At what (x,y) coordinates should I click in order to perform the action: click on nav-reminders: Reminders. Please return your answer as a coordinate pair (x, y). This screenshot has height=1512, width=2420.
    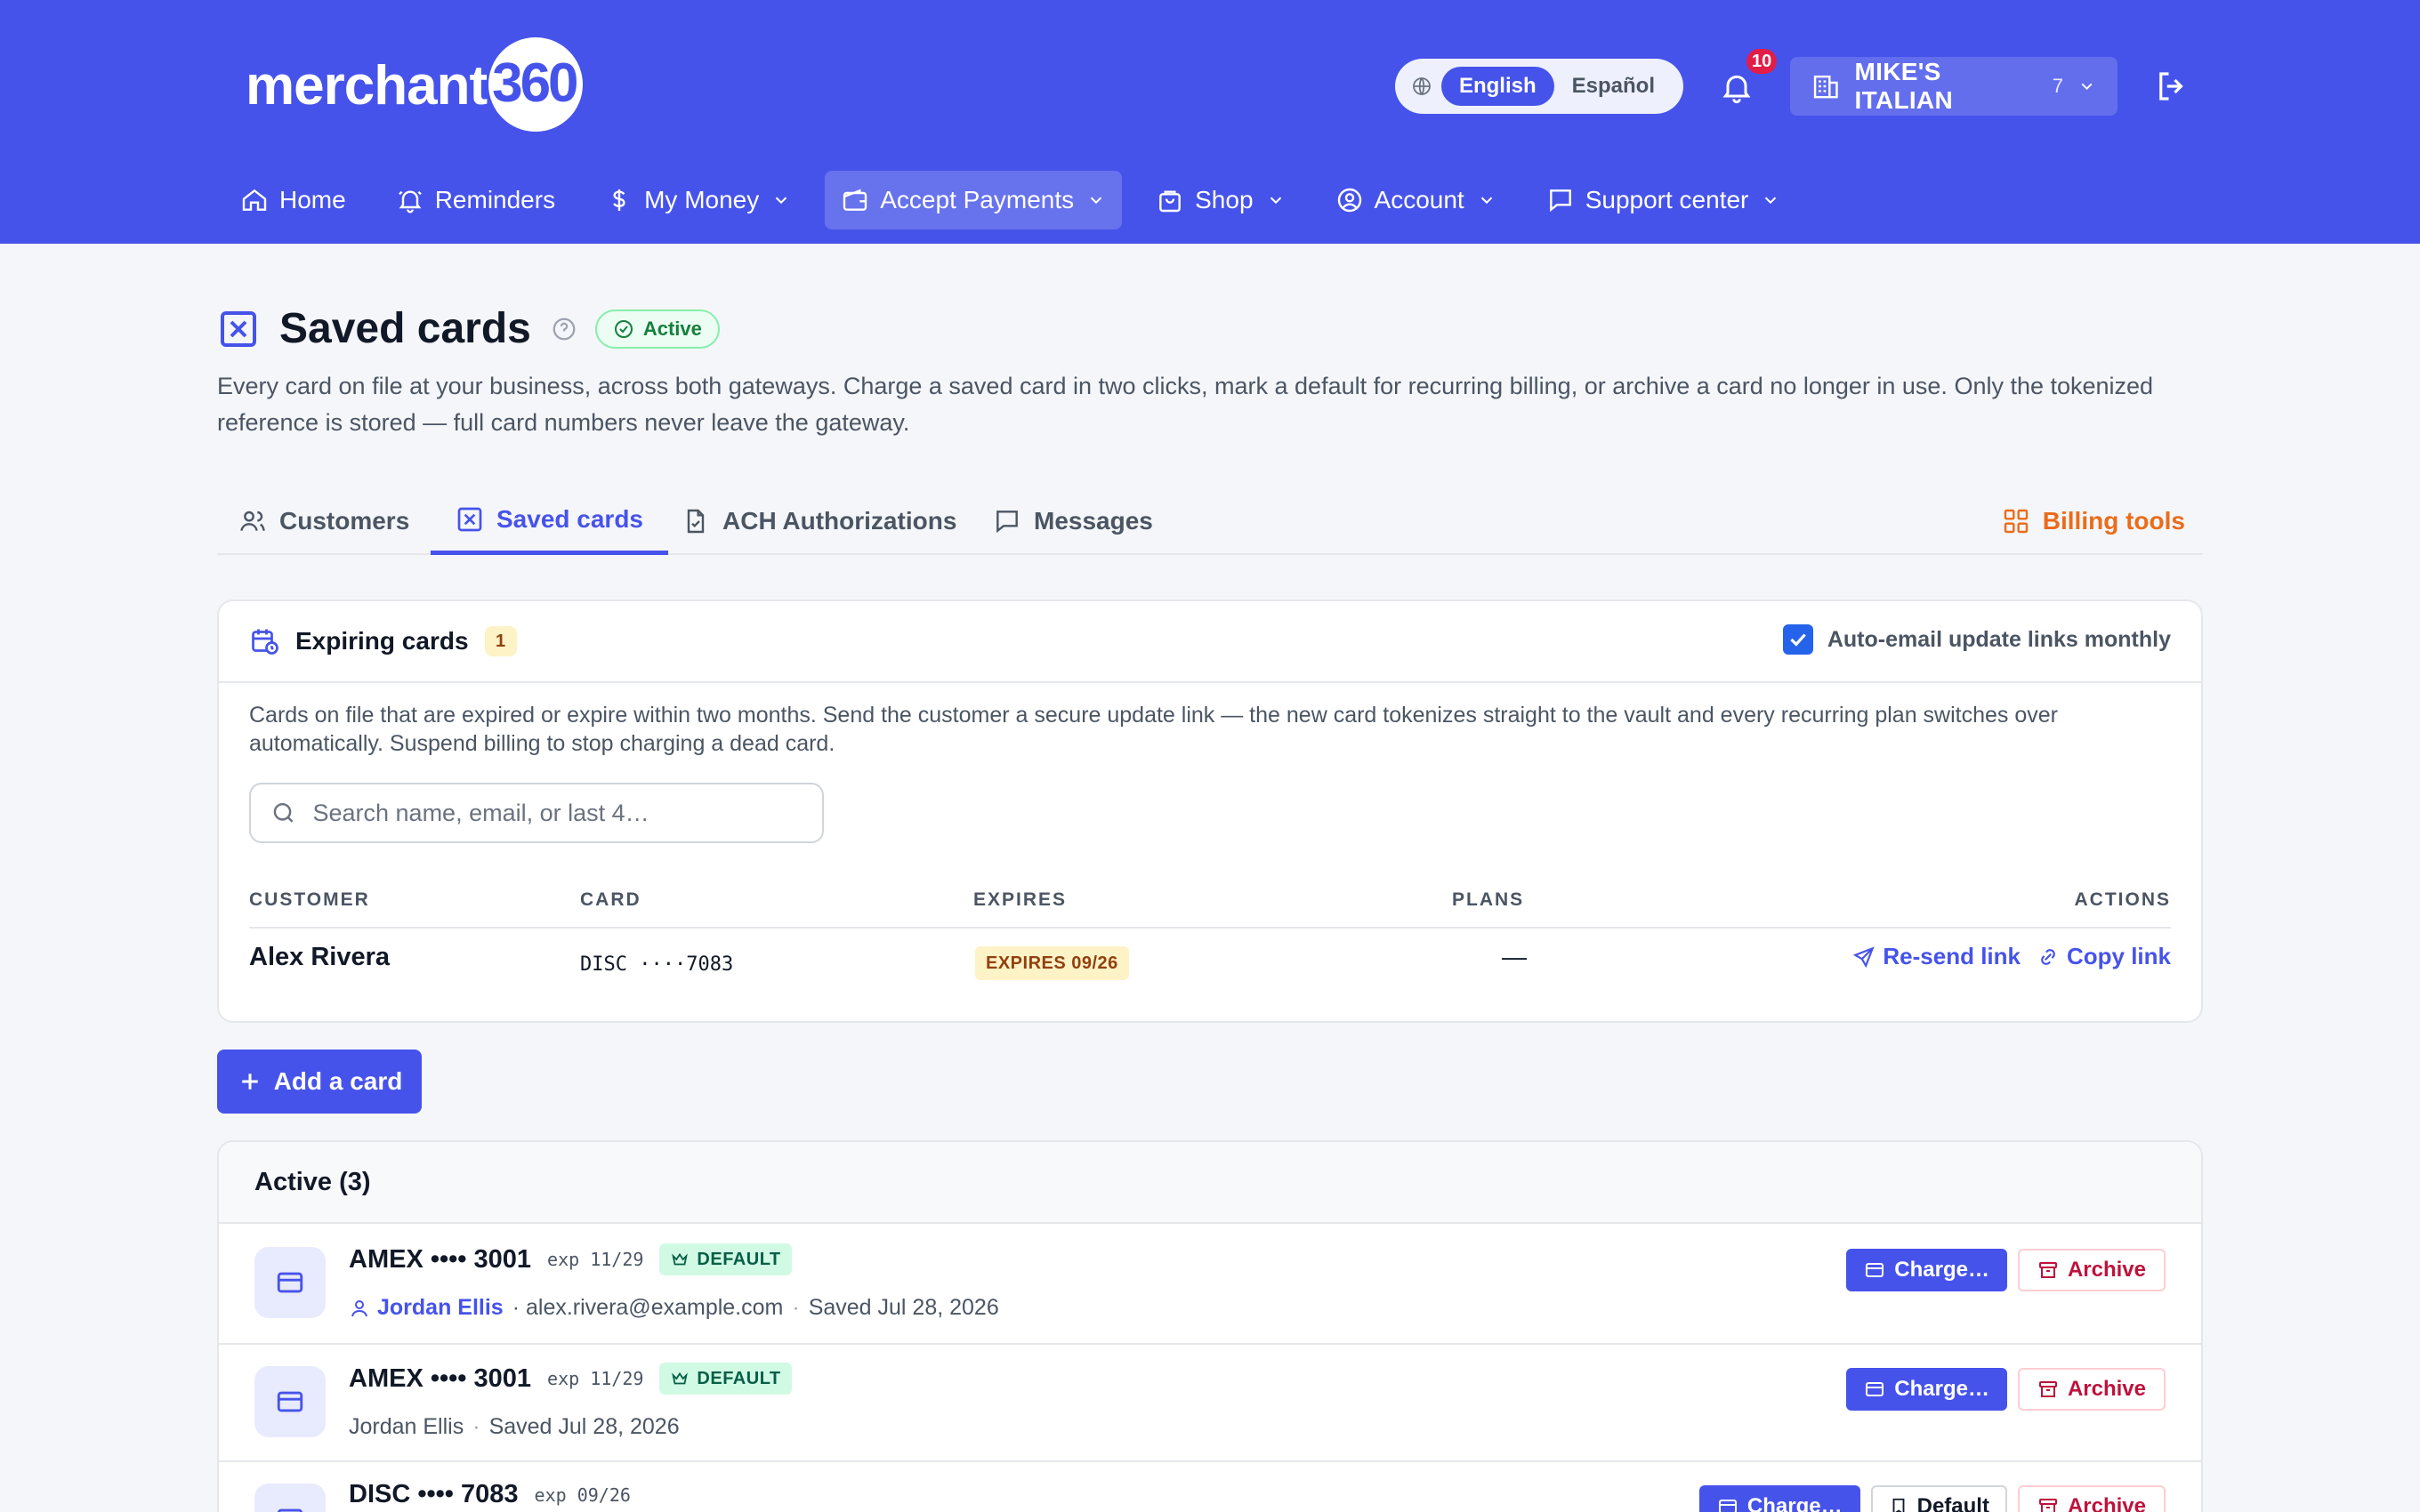
    Looking at the image, I should click on (475, 200).